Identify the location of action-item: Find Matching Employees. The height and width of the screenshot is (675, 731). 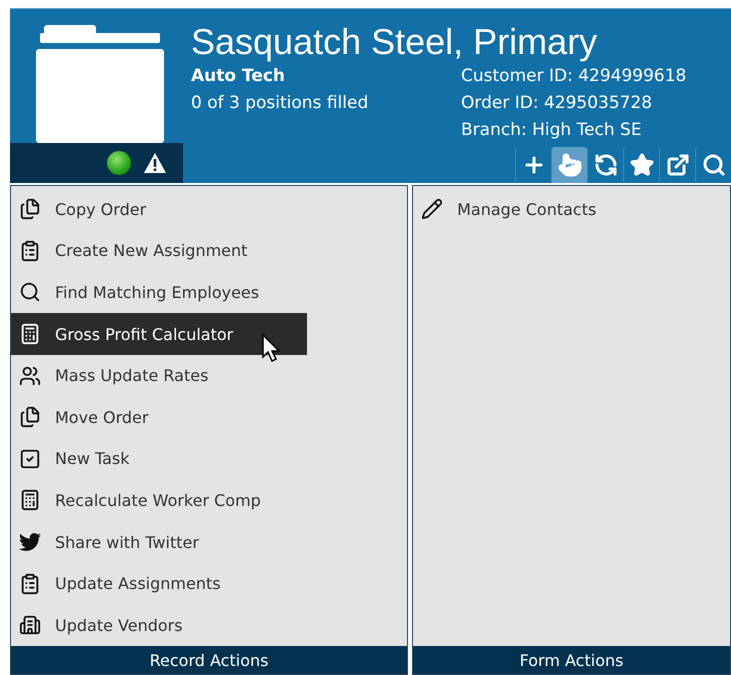
(159, 293).